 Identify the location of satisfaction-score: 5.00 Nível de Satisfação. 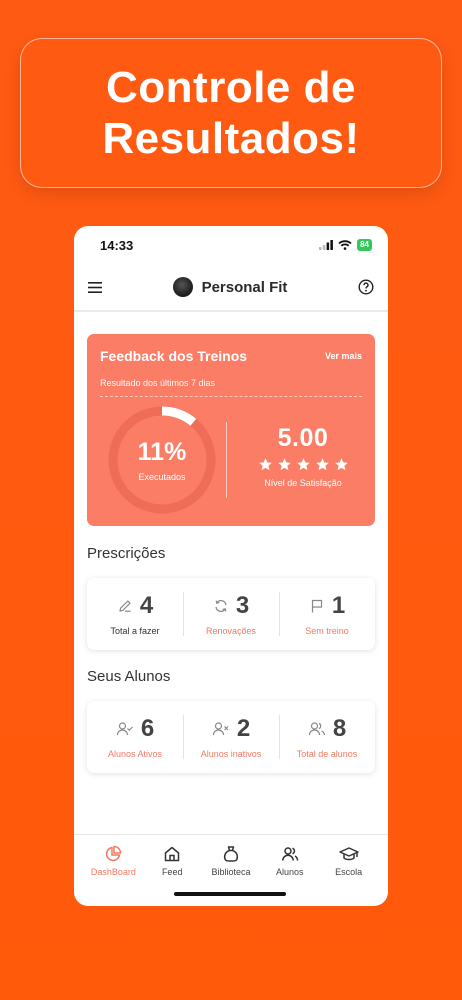
(303, 456).